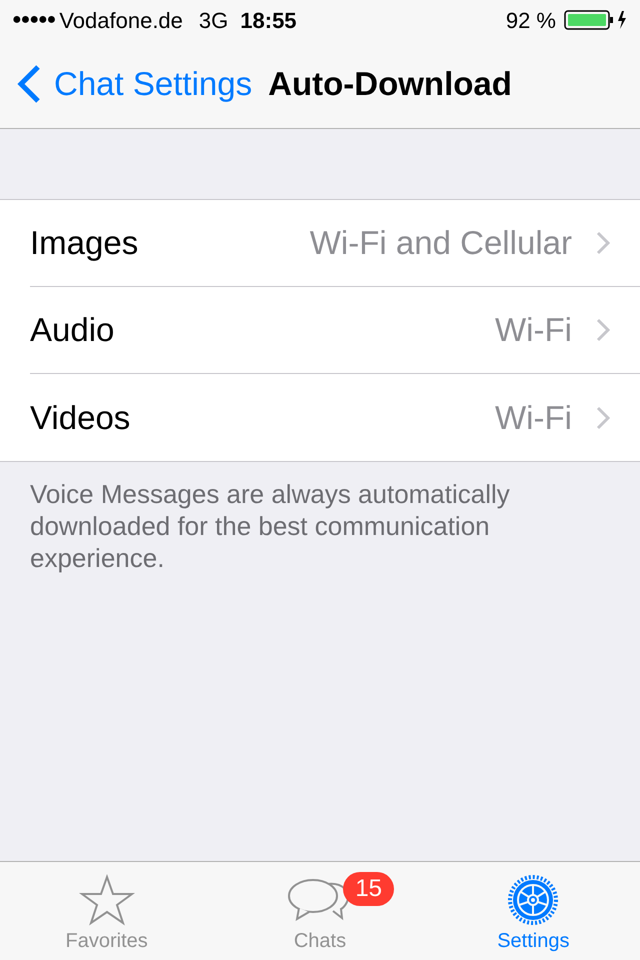  Describe the element at coordinates (531, 20) in the screenshot. I see `battery-percent: 92 %` at that location.